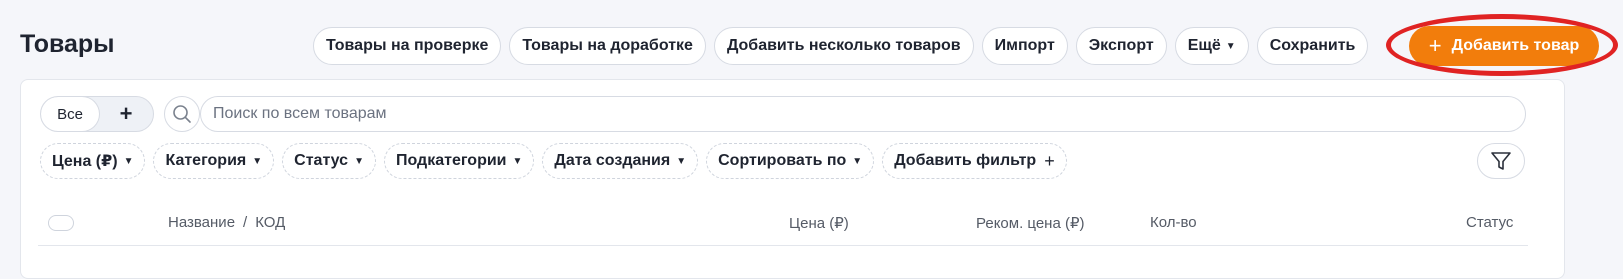  I want to click on add-product-label: Добавить товар, so click(1515, 45).